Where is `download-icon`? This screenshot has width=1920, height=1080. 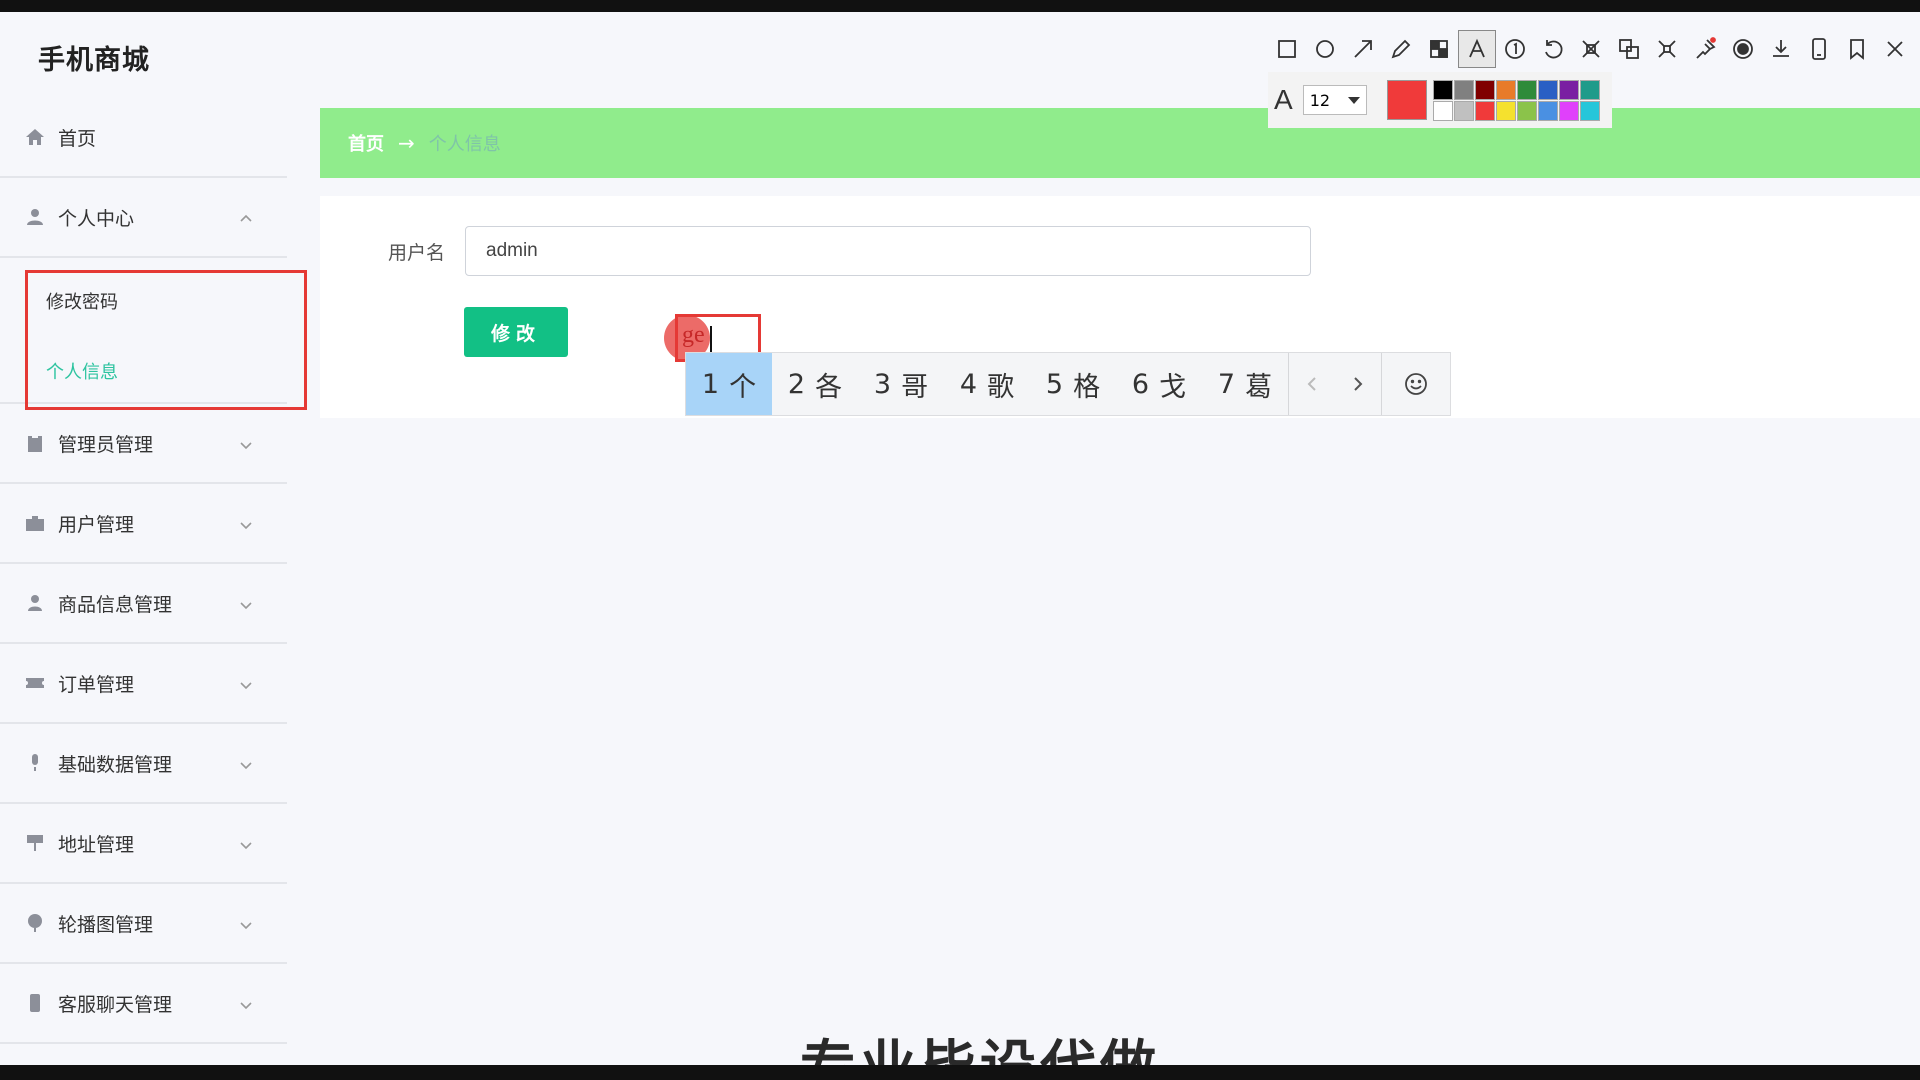 download-icon is located at coordinates (1781, 49).